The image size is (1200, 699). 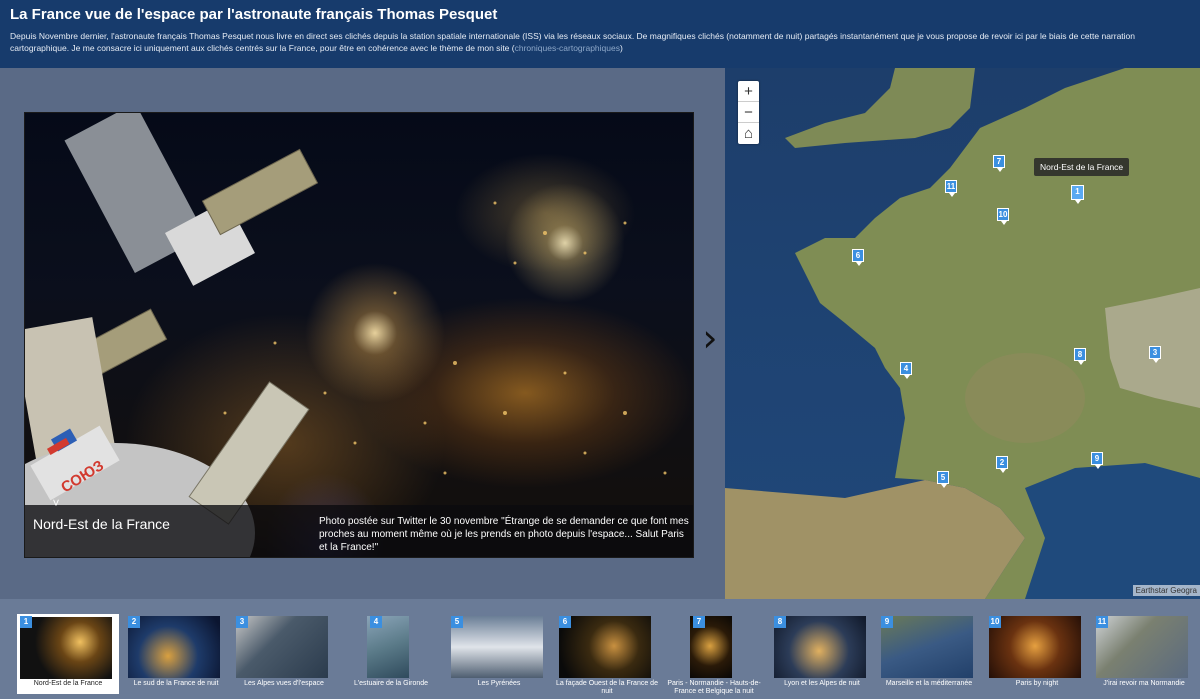 What do you see at coordinates (499, 683) in the screenshot?
I see `thumbnail-label: Les Pyrénées` at bounding box center [499, 683].